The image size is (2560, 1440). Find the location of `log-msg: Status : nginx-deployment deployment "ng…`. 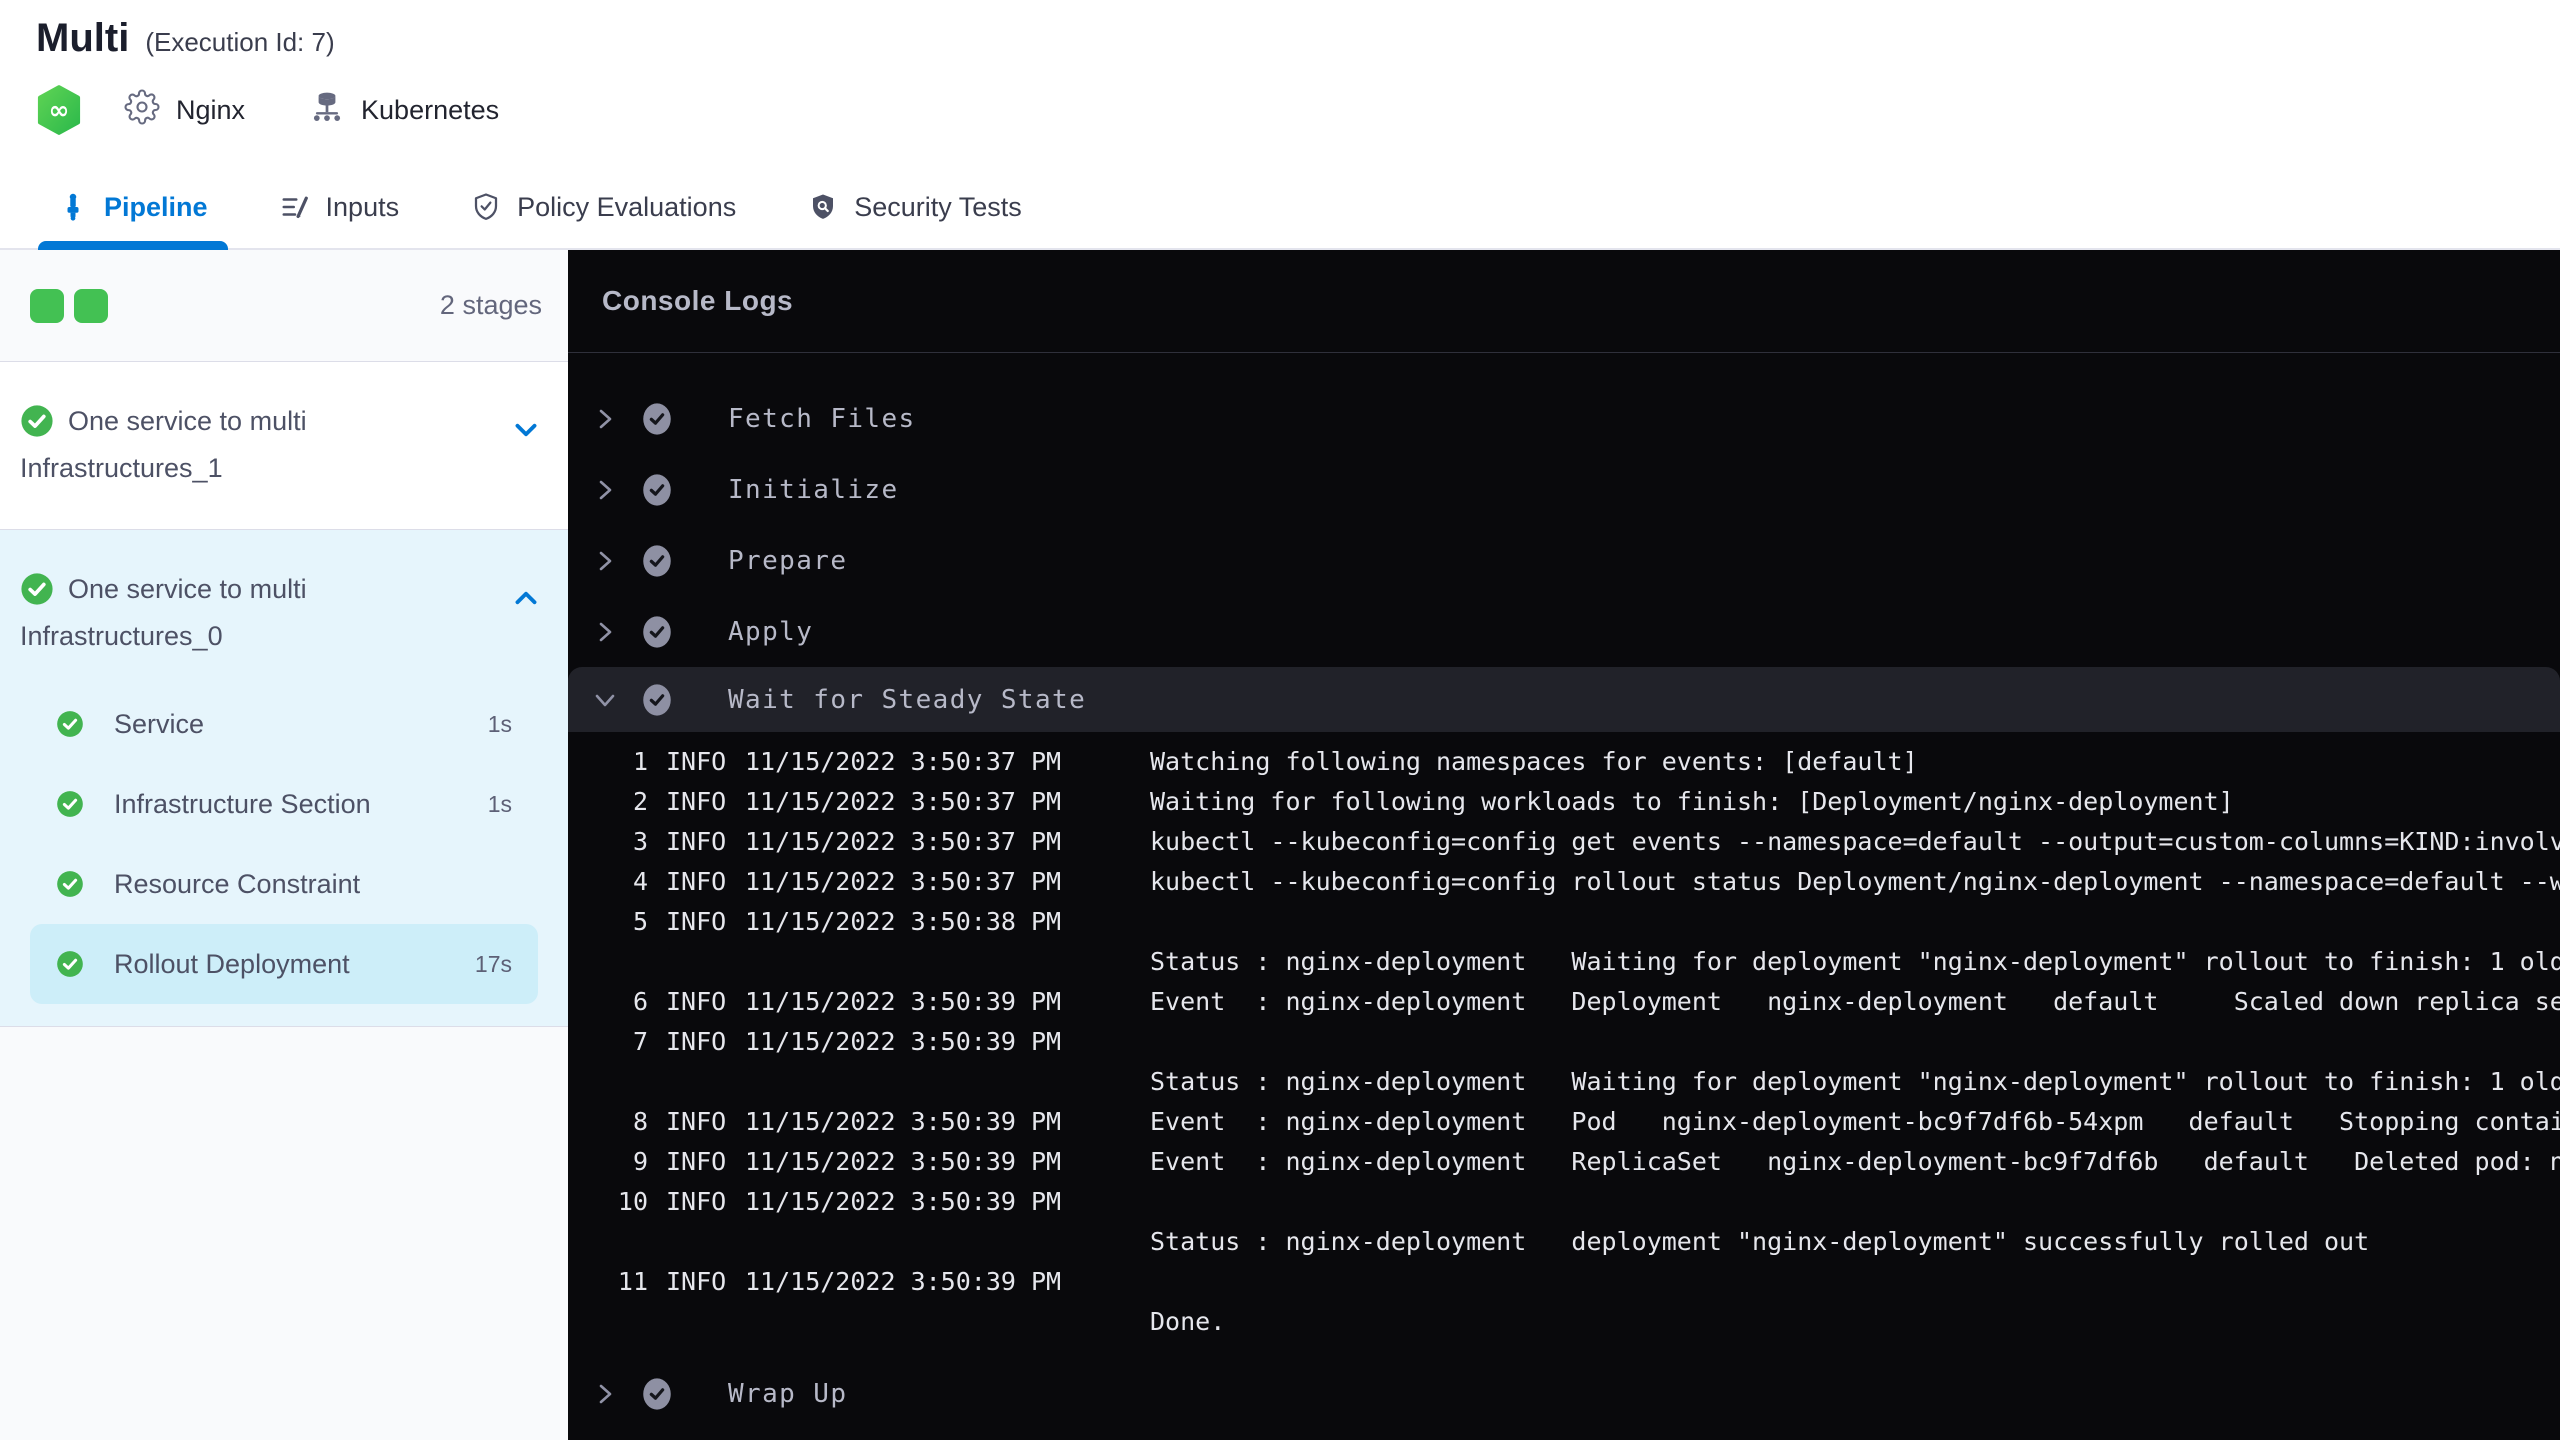

log-msg: Status : nginx-deployment deployment "ng… is located at coordinates (1760, 1241).